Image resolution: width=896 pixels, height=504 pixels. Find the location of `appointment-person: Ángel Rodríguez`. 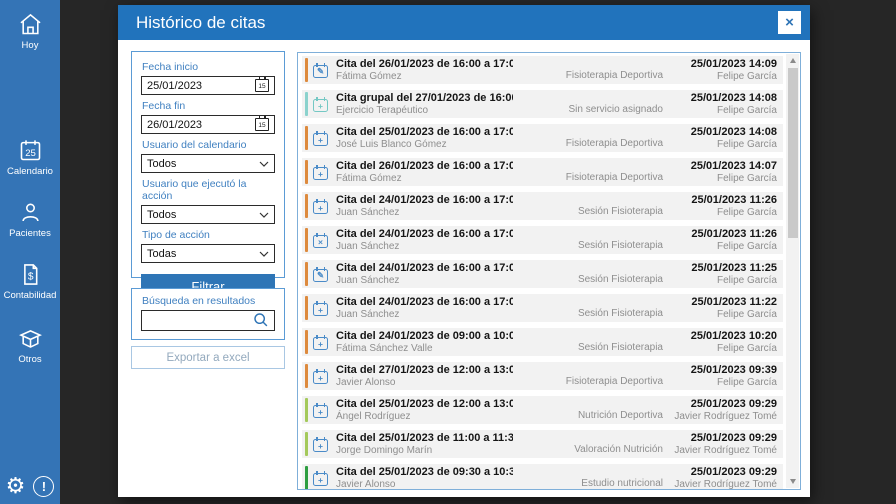

appointment-person: Ángel Rodríguez is located at coordinates (373, 416).